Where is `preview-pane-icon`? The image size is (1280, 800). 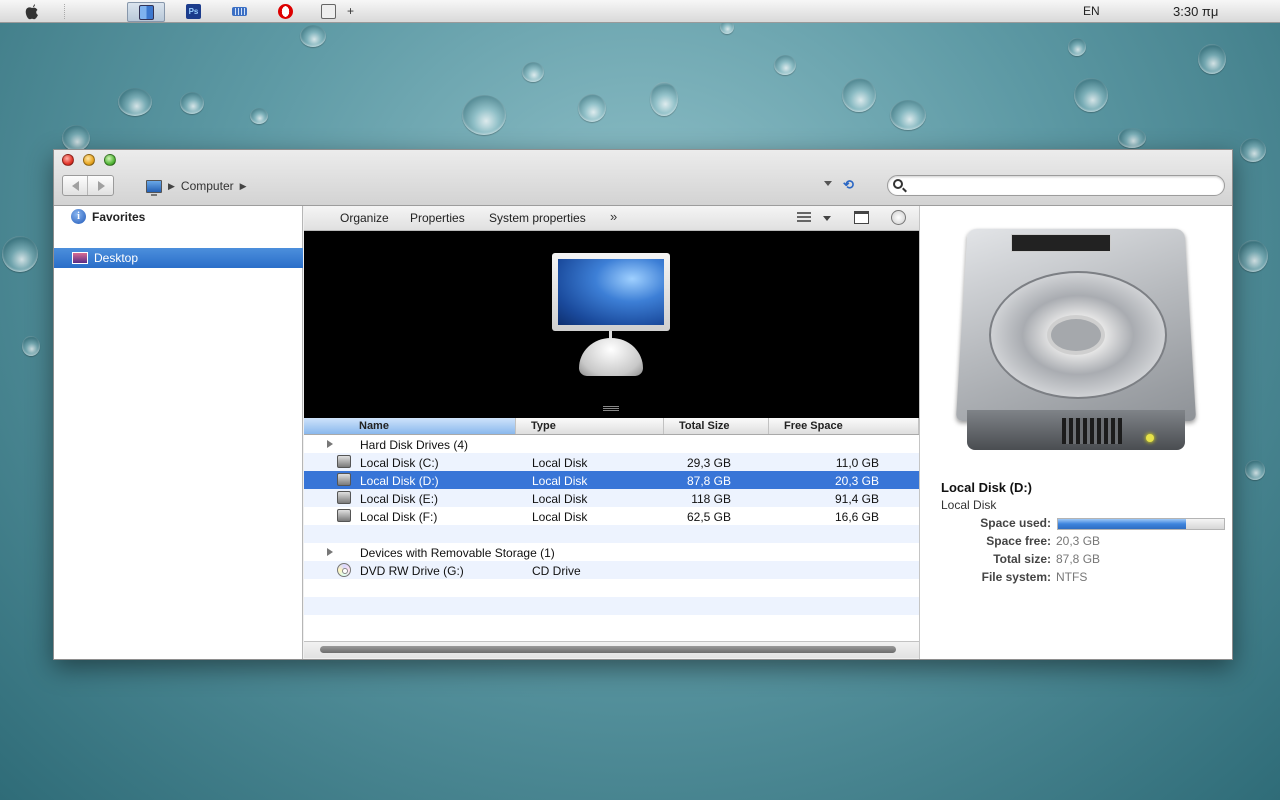 preview-pane-icon is located at coordinates (861, 217).